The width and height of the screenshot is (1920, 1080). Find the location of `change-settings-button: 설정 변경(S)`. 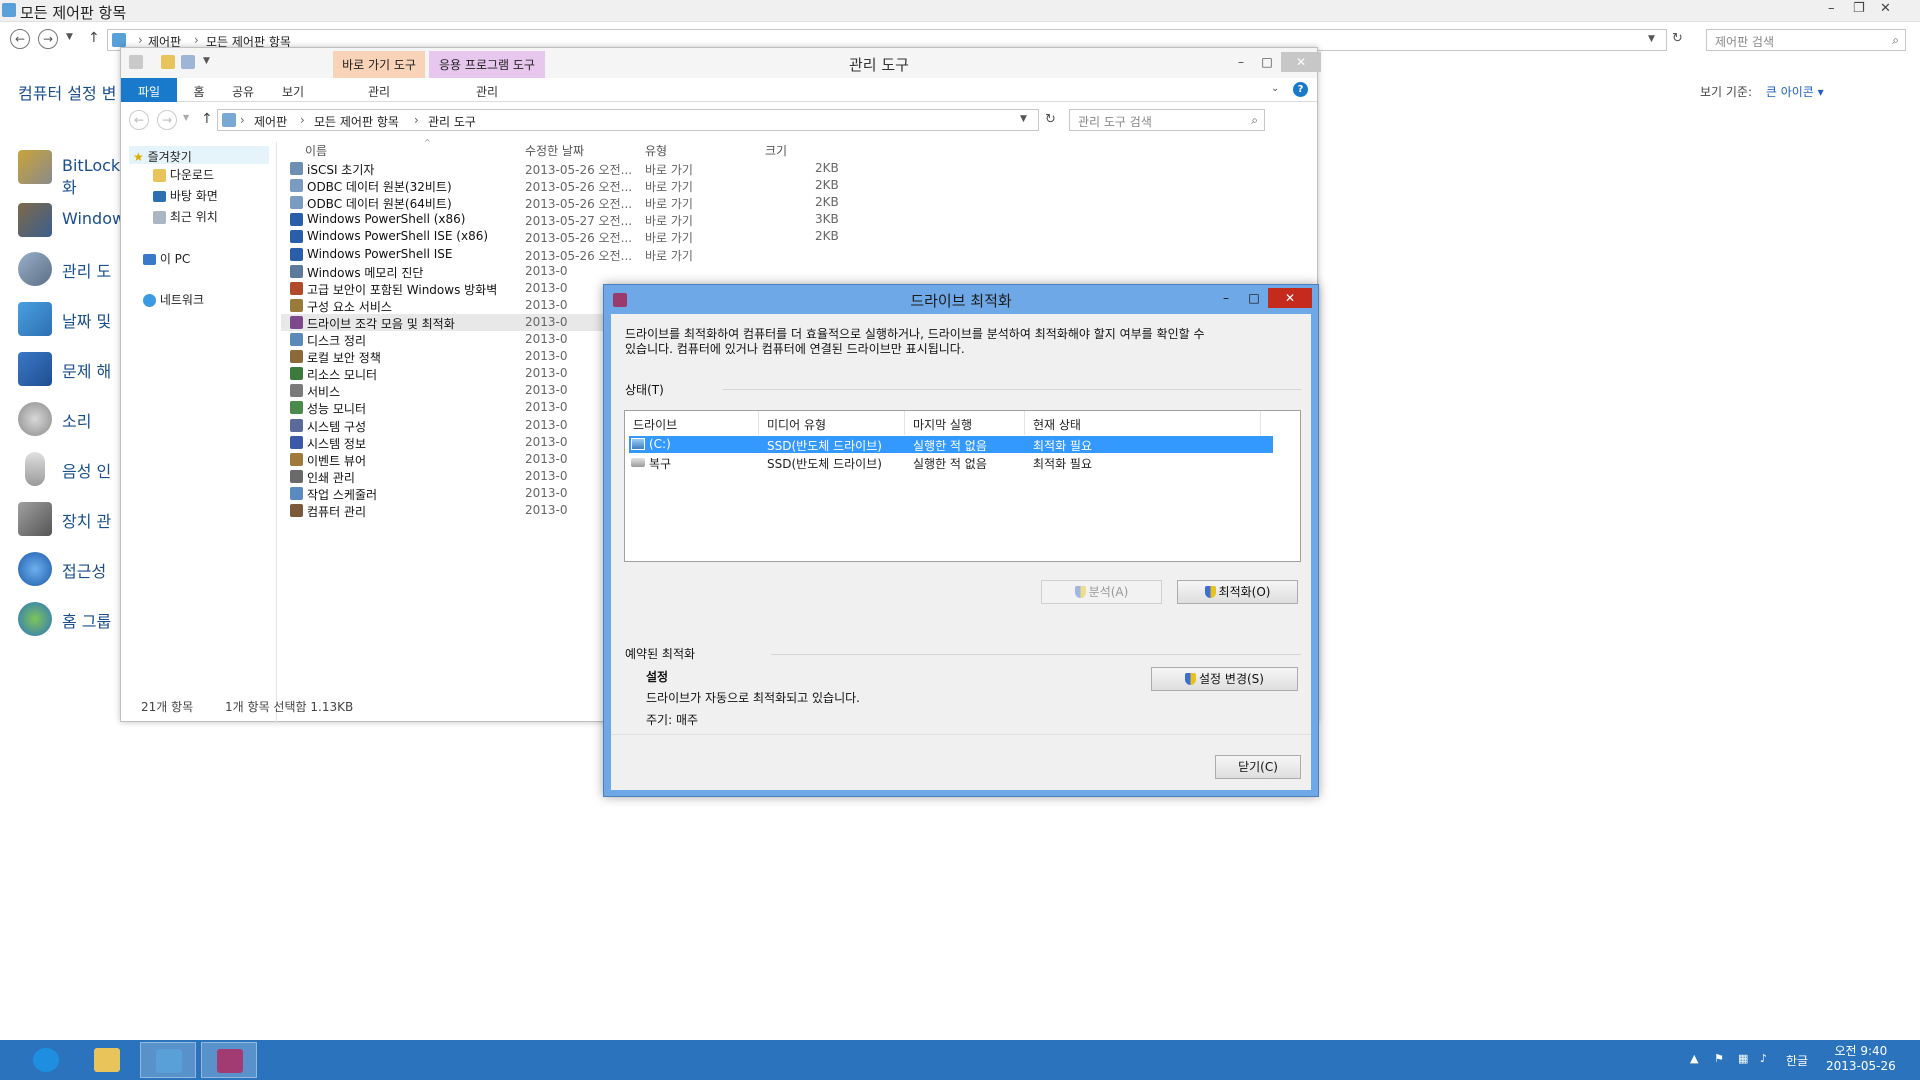

change-settings-button: 설정 변경(S) is located at coordinates (1224, 679).